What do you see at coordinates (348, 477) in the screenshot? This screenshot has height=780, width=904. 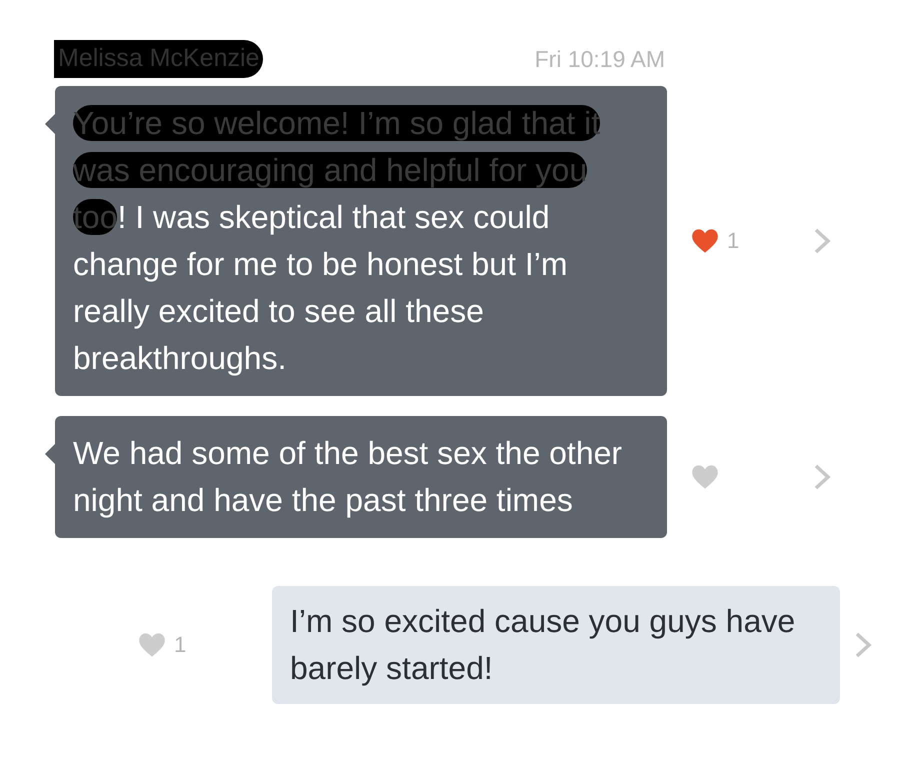 I see `message-text: We had some of the best sex the other night and have the past three times` at bounding box center [348, 477].